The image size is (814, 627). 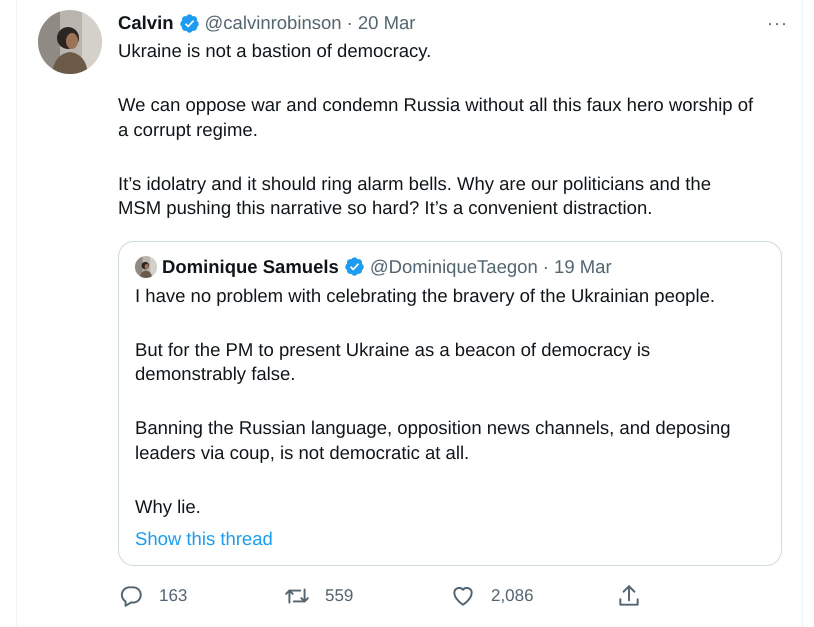 I want to click on action-count: 559, so click(x=339, y=596).